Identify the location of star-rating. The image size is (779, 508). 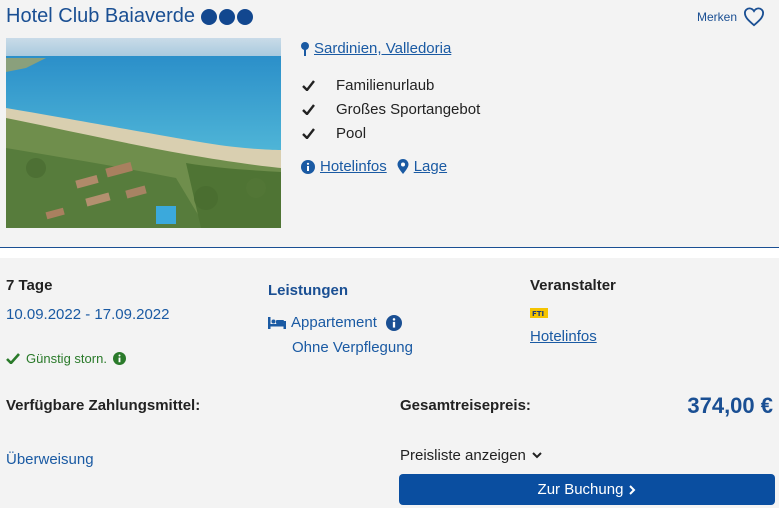
(227, 16).